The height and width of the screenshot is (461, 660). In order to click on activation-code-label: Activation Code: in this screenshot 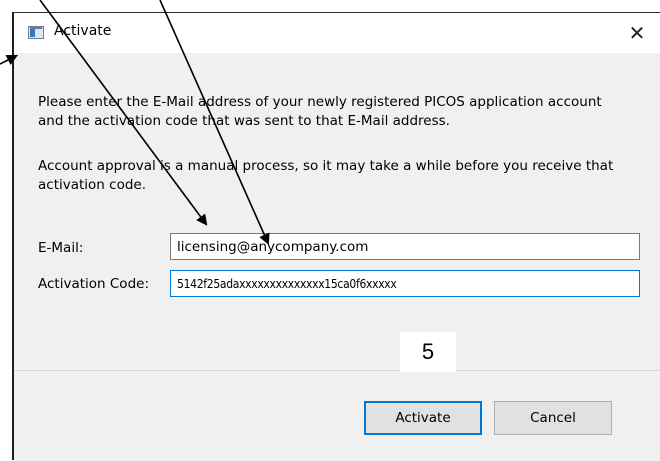, I will do `click(93, 284)`.